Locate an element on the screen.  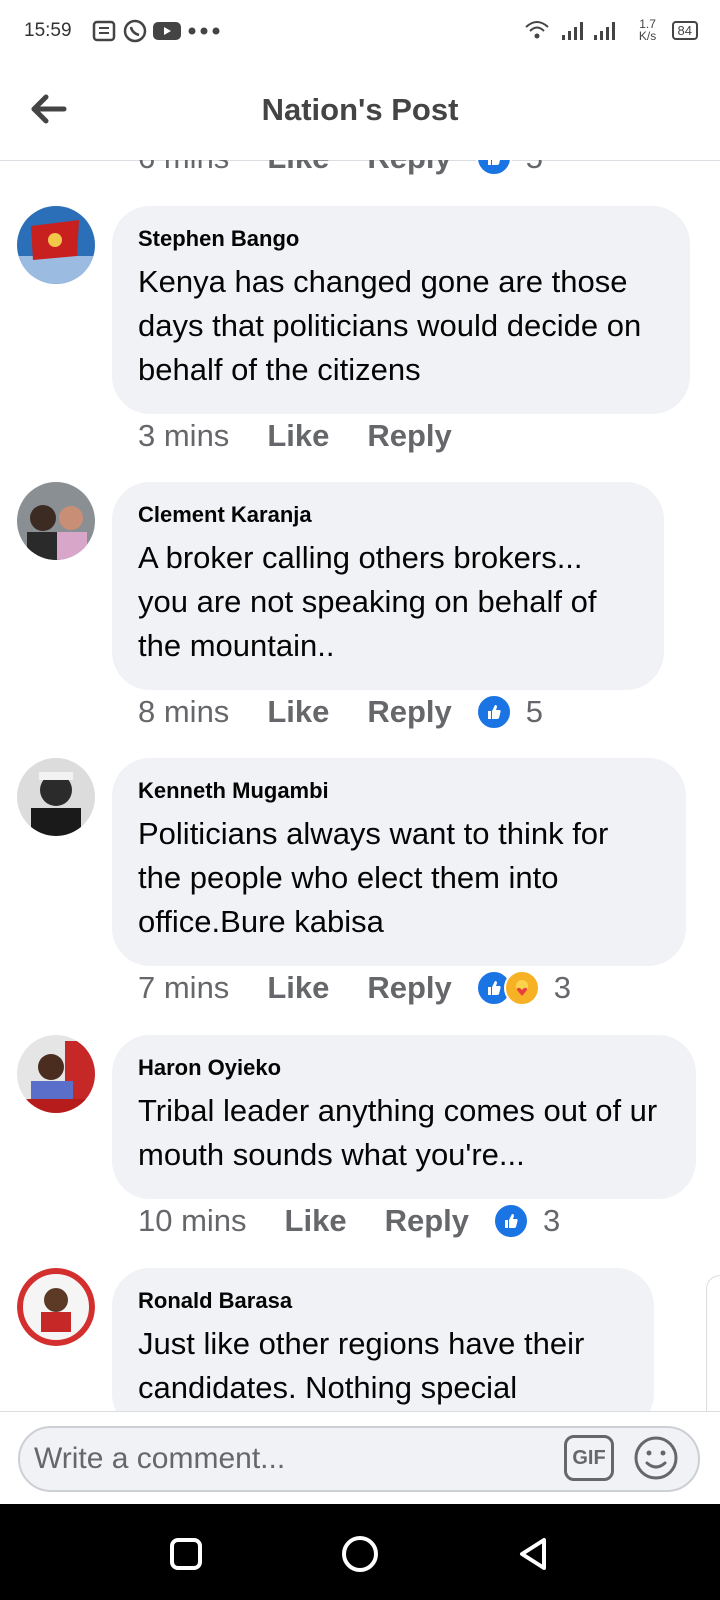
news-icon is located at coordinates (104, 31).